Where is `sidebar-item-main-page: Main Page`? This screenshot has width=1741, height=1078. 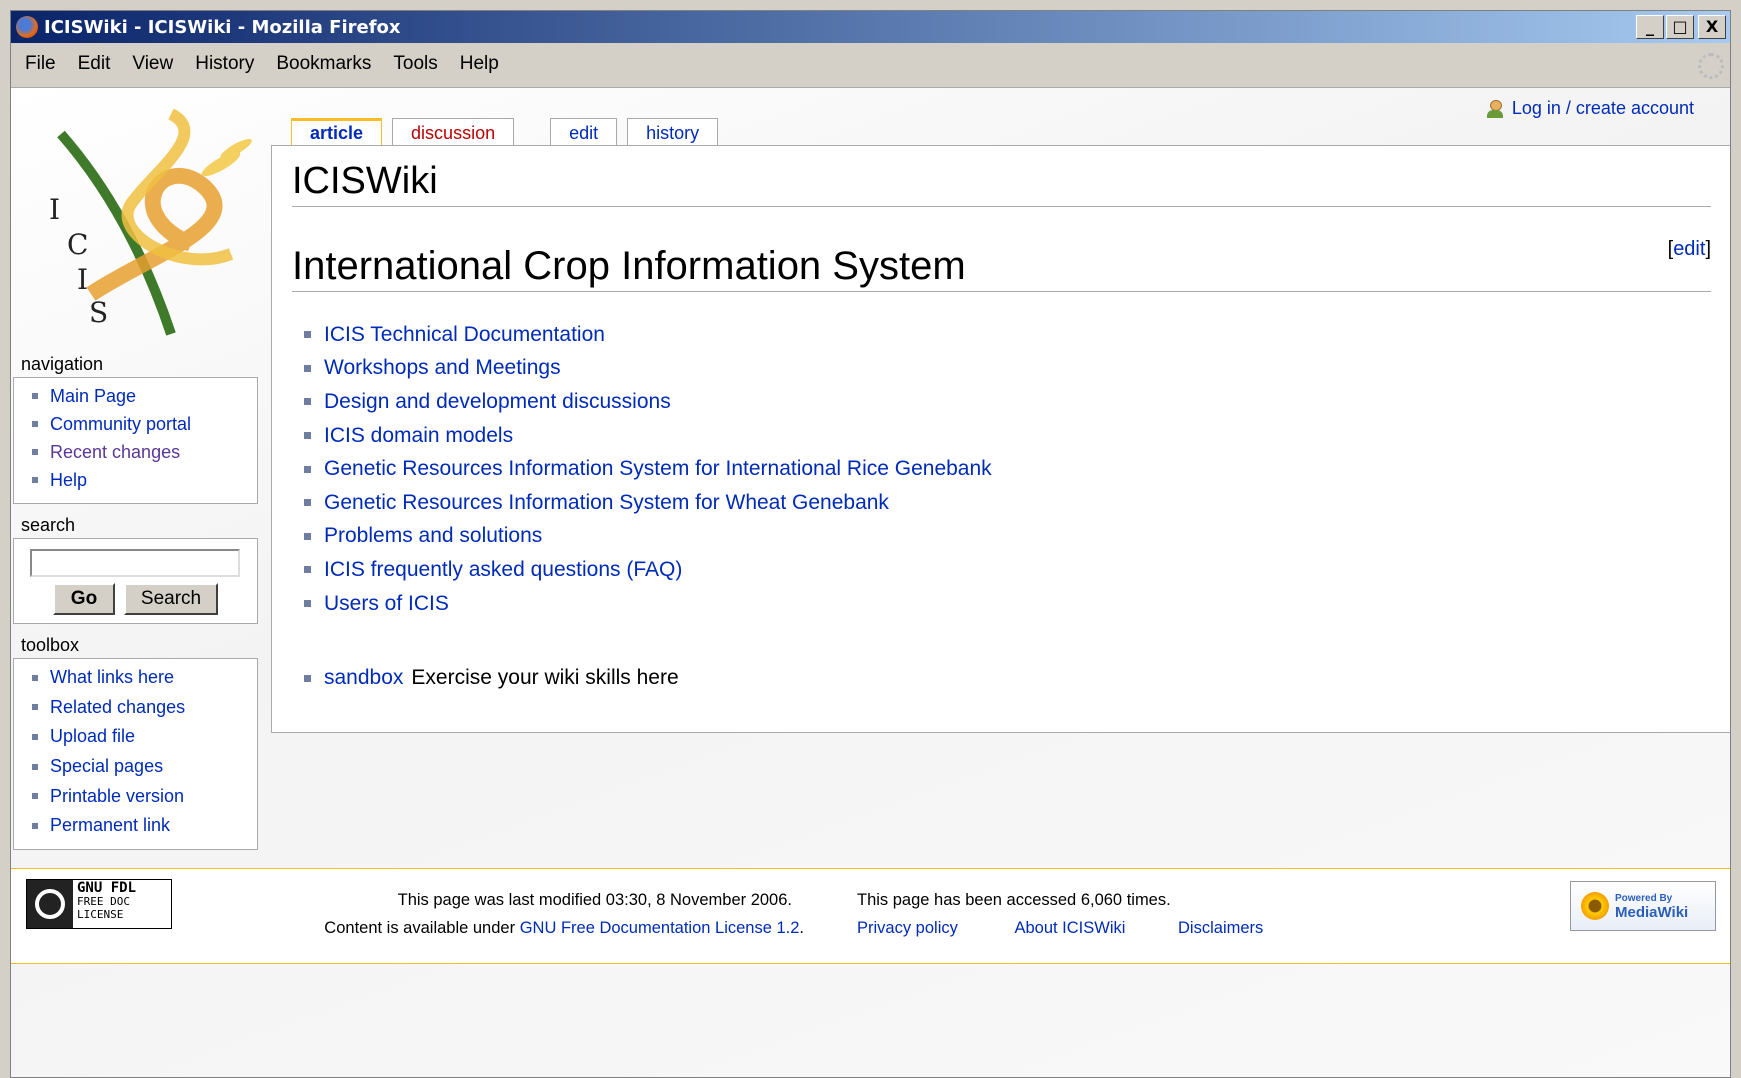 sidebar-item-main-page: Main Page is located at coordinates (135, 396).